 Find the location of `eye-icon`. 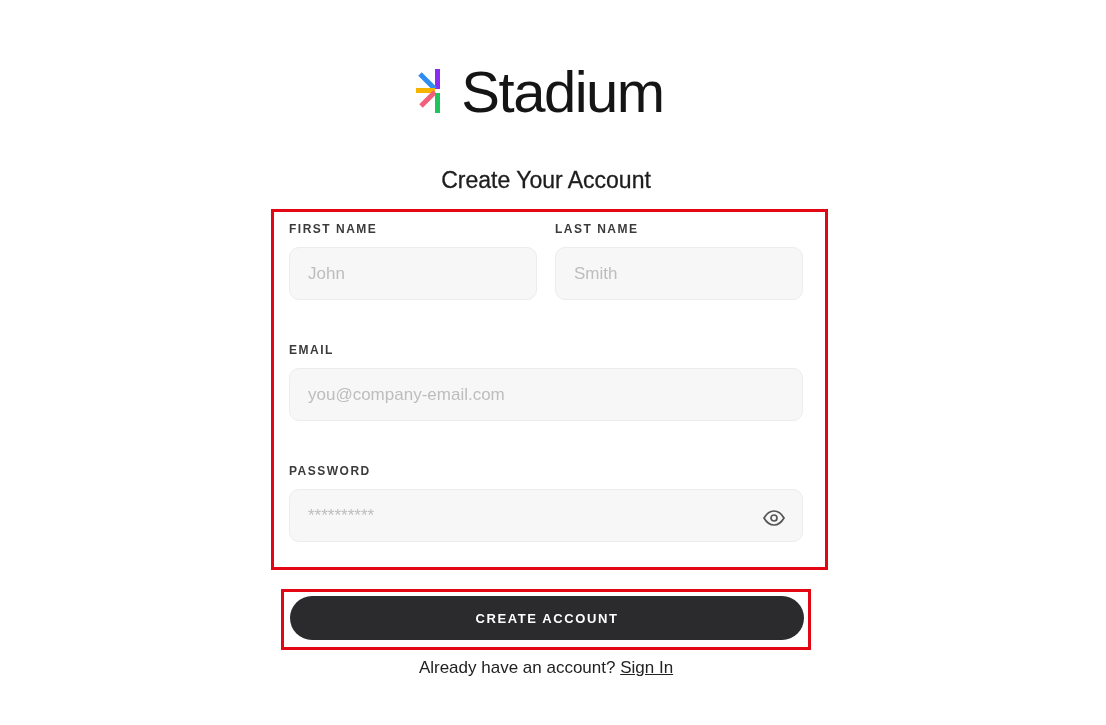

eye-icon is located at coordinates (774, 518).